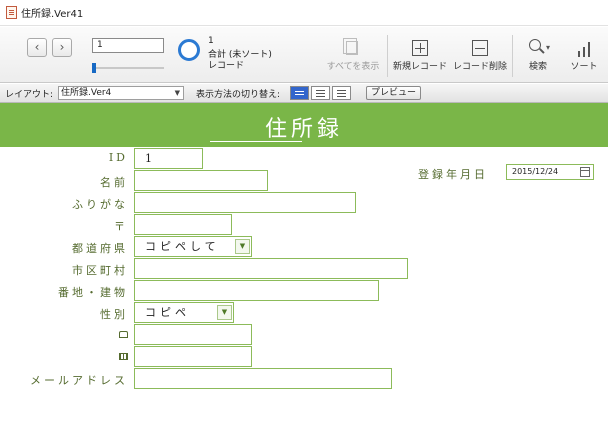 The height and width of the screenshot is (435, 608). I want to click on record-pie-icon, so click(189, 50).